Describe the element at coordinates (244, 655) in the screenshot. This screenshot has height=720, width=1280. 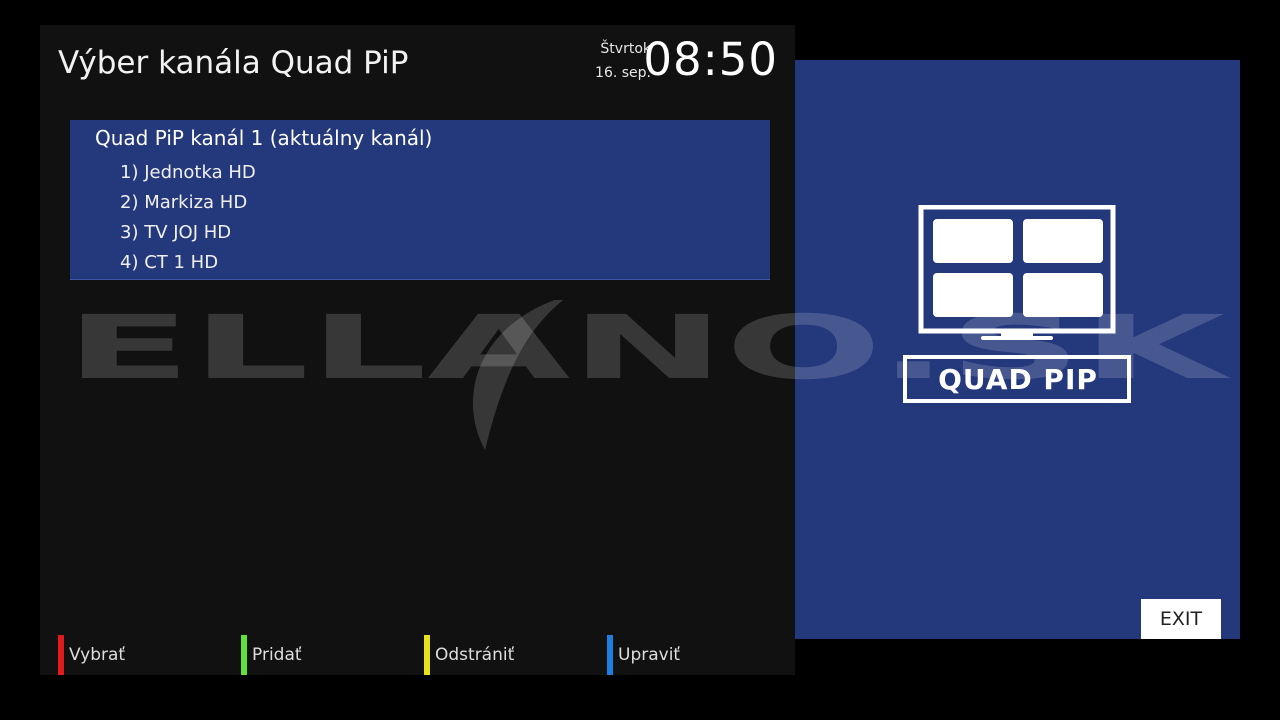
I see `green-key-icon` at that location.